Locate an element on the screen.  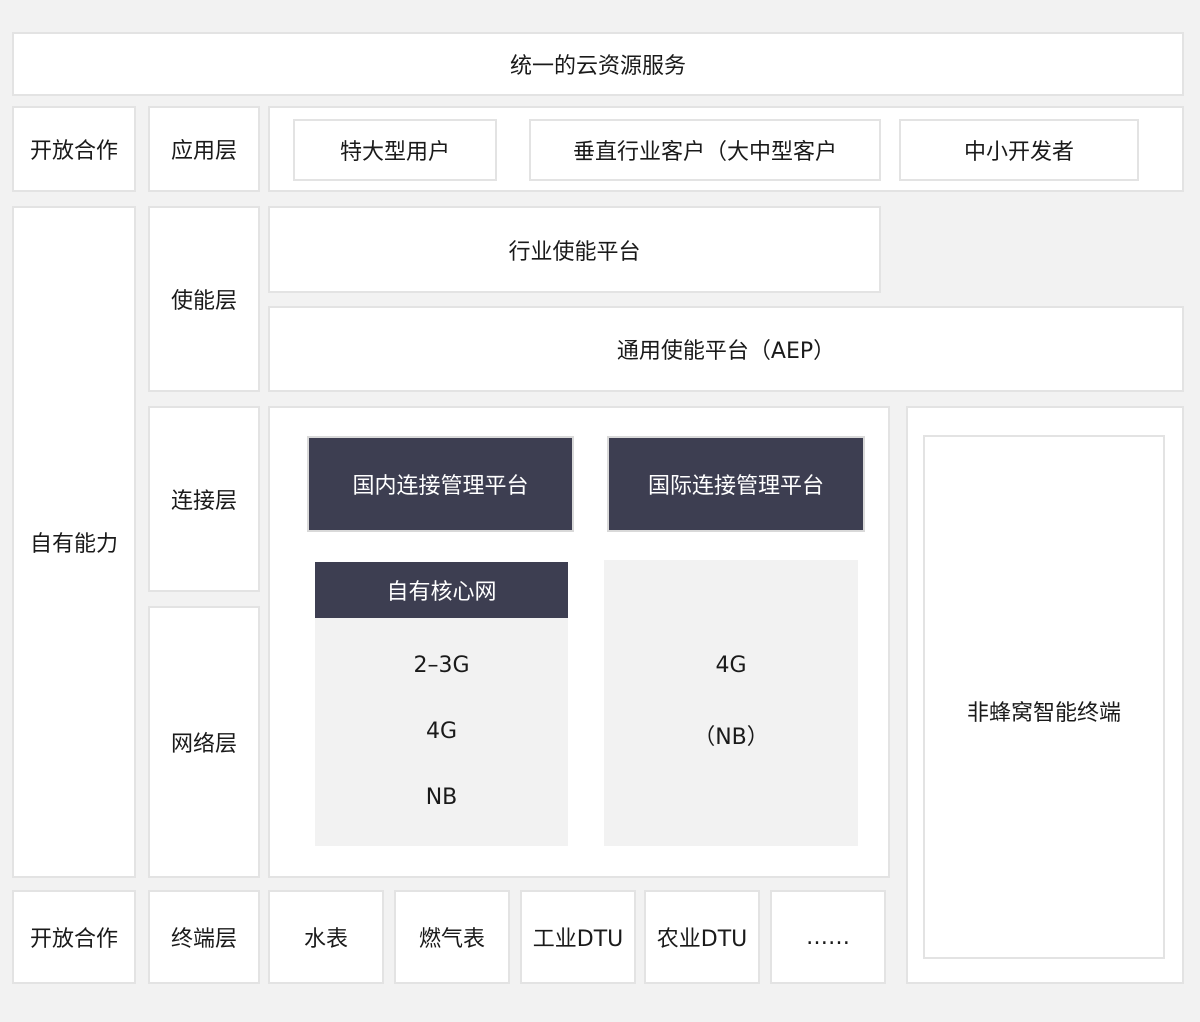
layer-application: 应用层 is located at coordinates (204, 149).